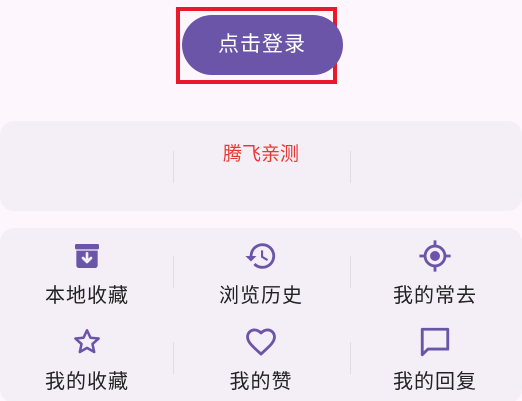 The image size is (522, 401). Describe the element at coordinates (435, 256) in the screenshot. I see `gps-target-icon` at that location.